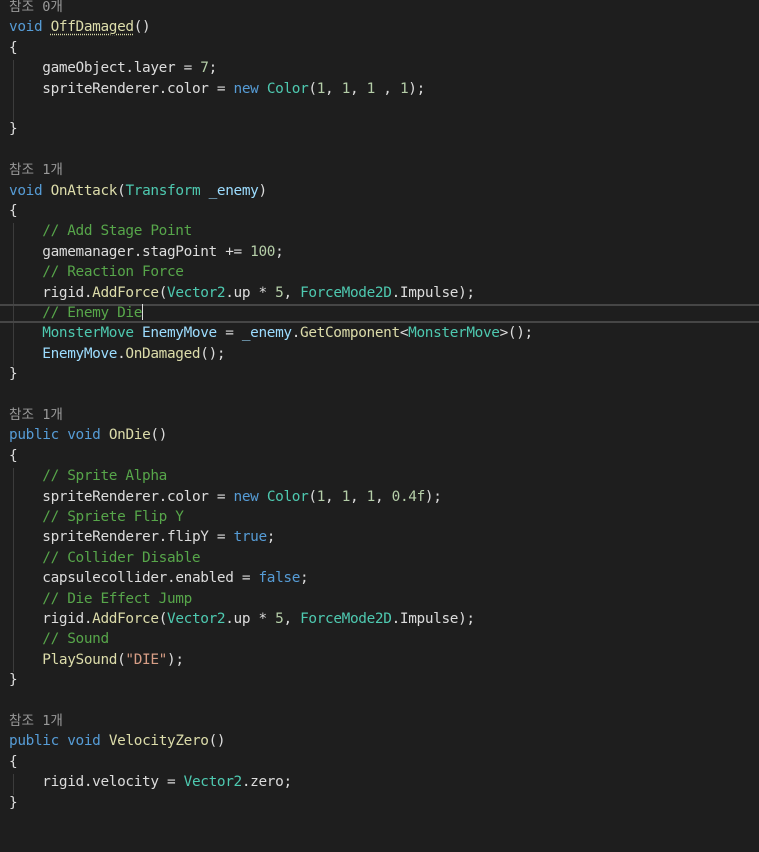 This screenshot has width=759, height=852. Describe the element at coordinates (346, 619) in the screenshot. I see `type-token: ForceMode2D` at that location.